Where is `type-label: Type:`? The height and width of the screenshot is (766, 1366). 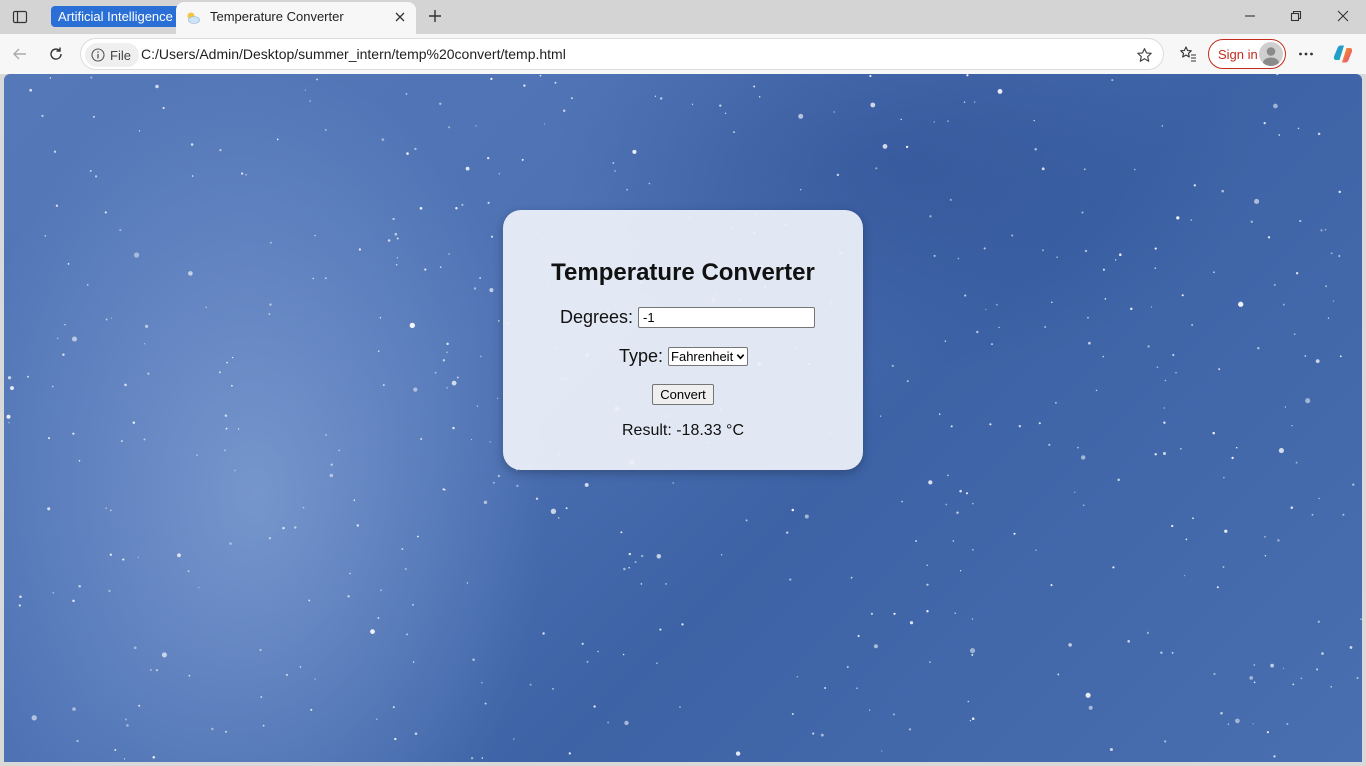
type-label: Type: is located at coordinates (641, 356).